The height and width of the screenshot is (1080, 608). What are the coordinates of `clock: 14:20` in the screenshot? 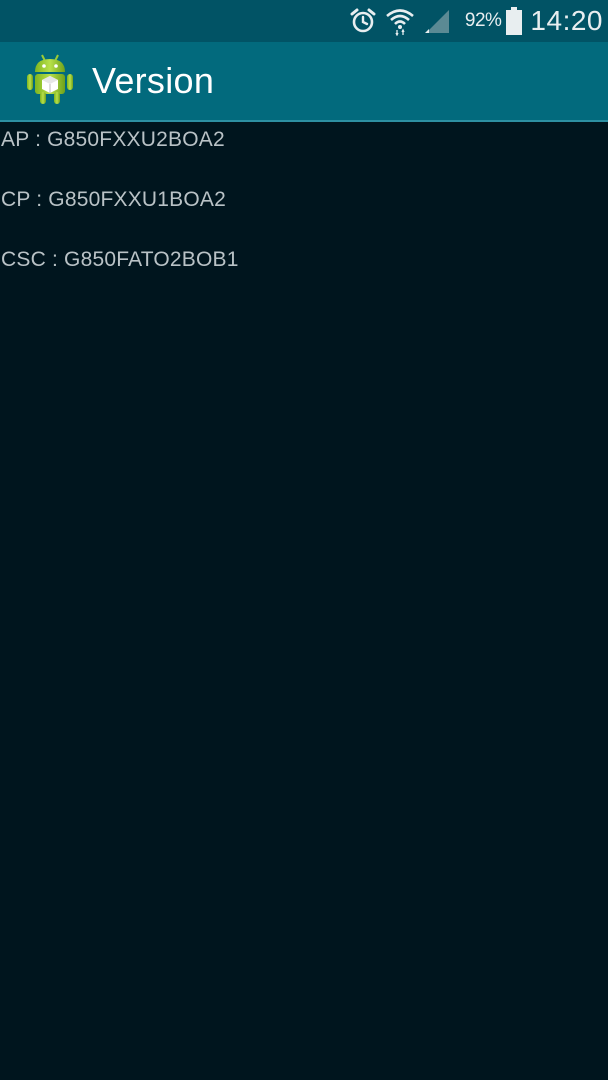 It's located at (566, 20).